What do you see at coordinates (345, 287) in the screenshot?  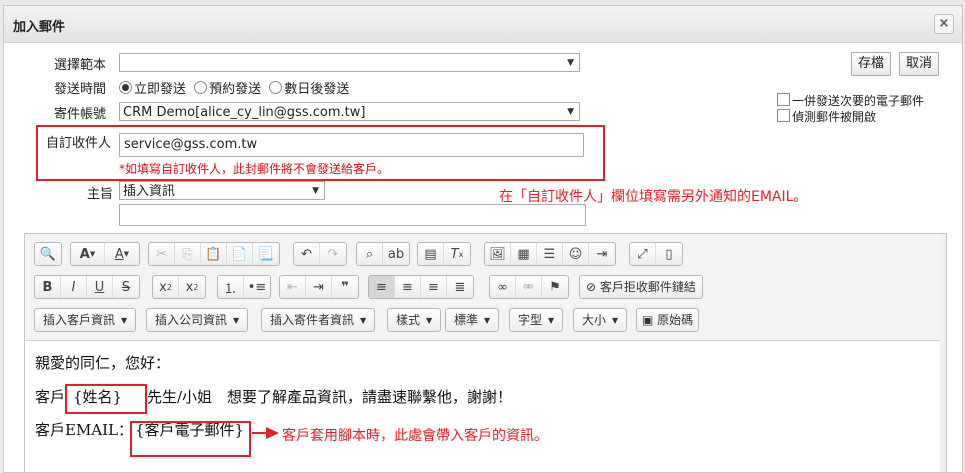 I see `blockquote-icon: ❞` at bounding box center [345, 287].